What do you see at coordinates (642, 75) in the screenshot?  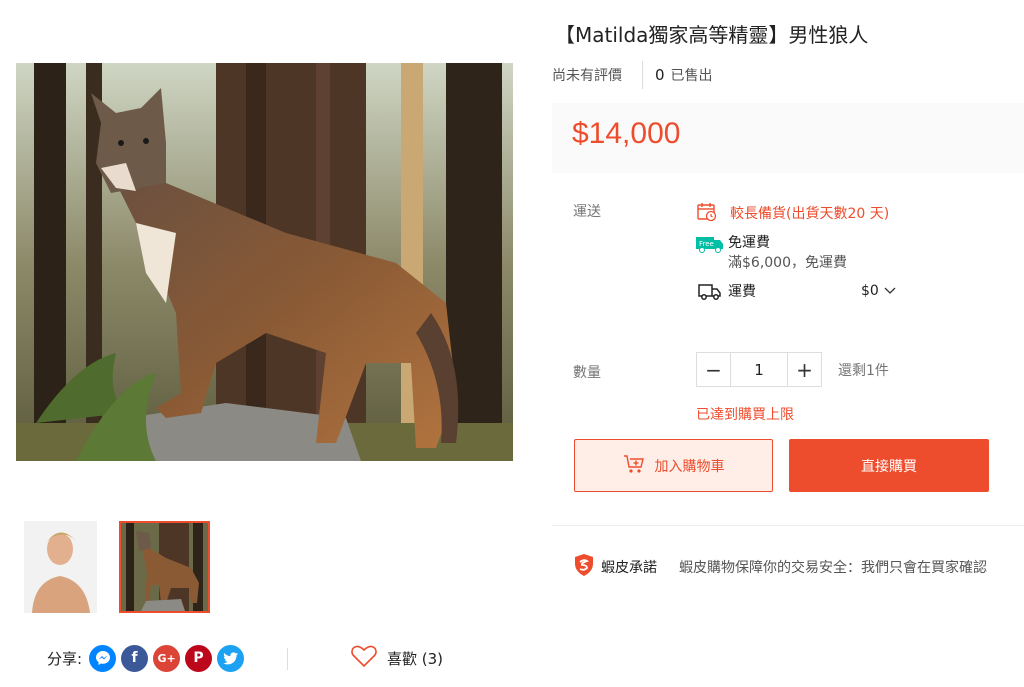 I see `meta-divider` at bounding box center [642, 75].